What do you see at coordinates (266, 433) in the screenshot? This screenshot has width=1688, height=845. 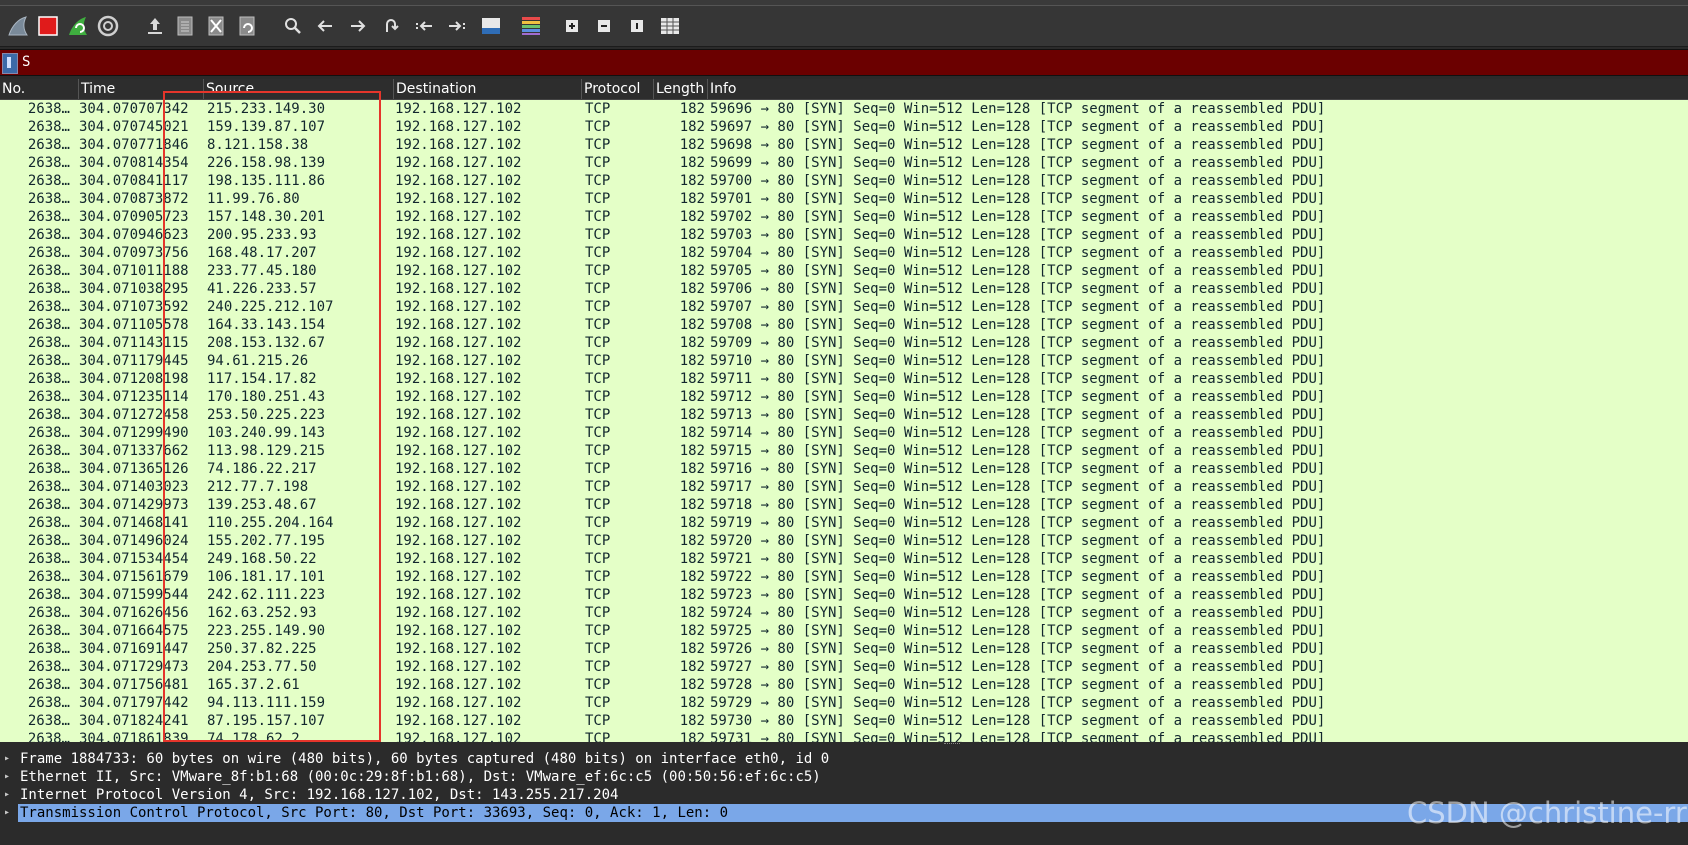 I see `cell-src: 103.240.99.143` at bounding box center [266, 433].